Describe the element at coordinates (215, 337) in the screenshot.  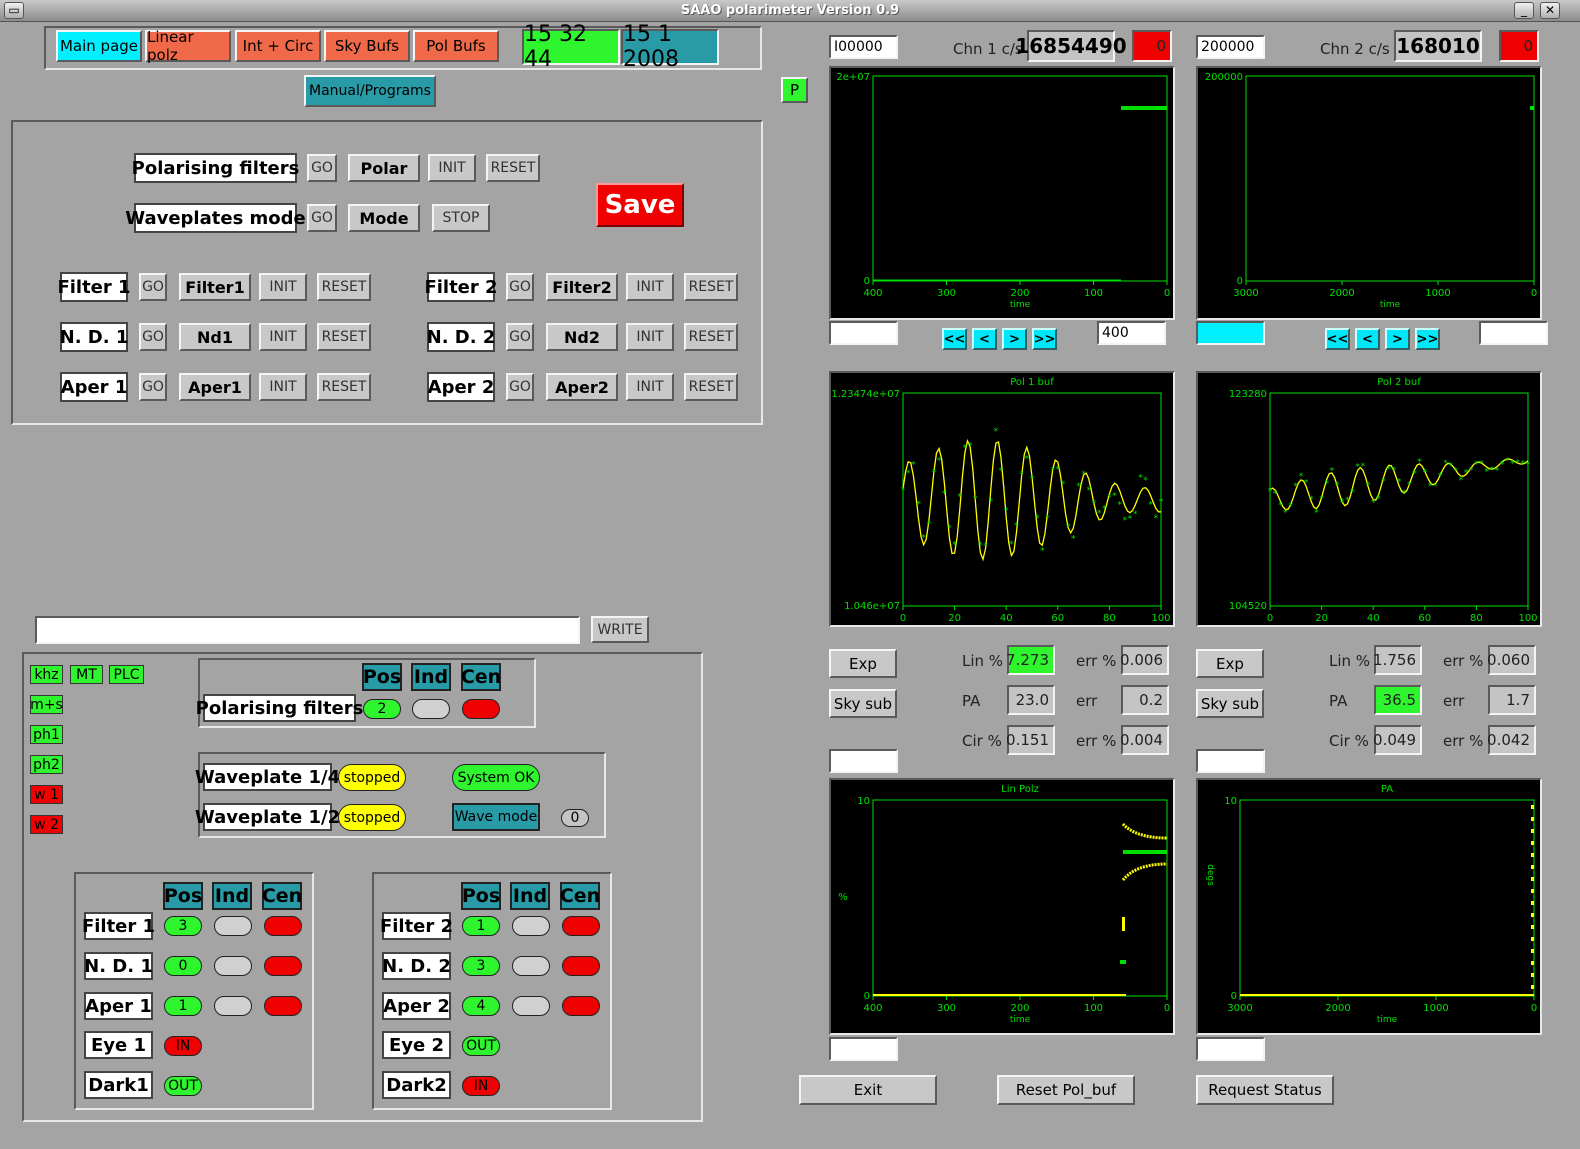
I see `nd1b-button: Nd1` at that location.